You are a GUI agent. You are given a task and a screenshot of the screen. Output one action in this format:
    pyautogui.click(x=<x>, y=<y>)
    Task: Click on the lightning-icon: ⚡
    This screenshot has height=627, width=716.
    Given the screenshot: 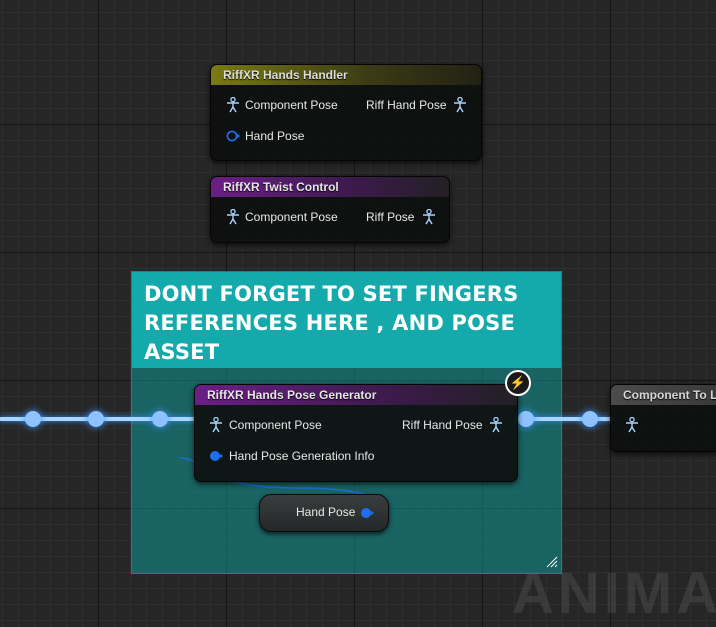 What is the action you would take?
    pyautogui.click(x=518, y=383)
    